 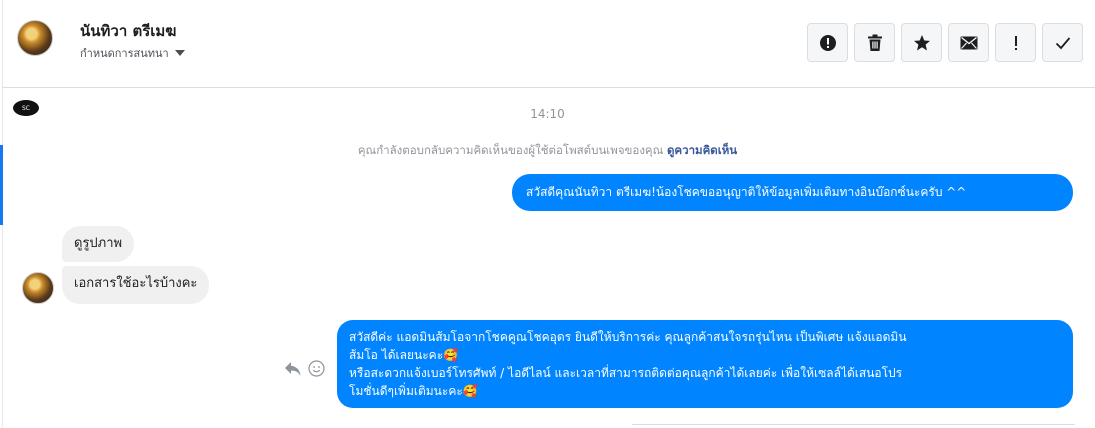 I want to click on exclamation-icon, so click(x=1015, y=42).